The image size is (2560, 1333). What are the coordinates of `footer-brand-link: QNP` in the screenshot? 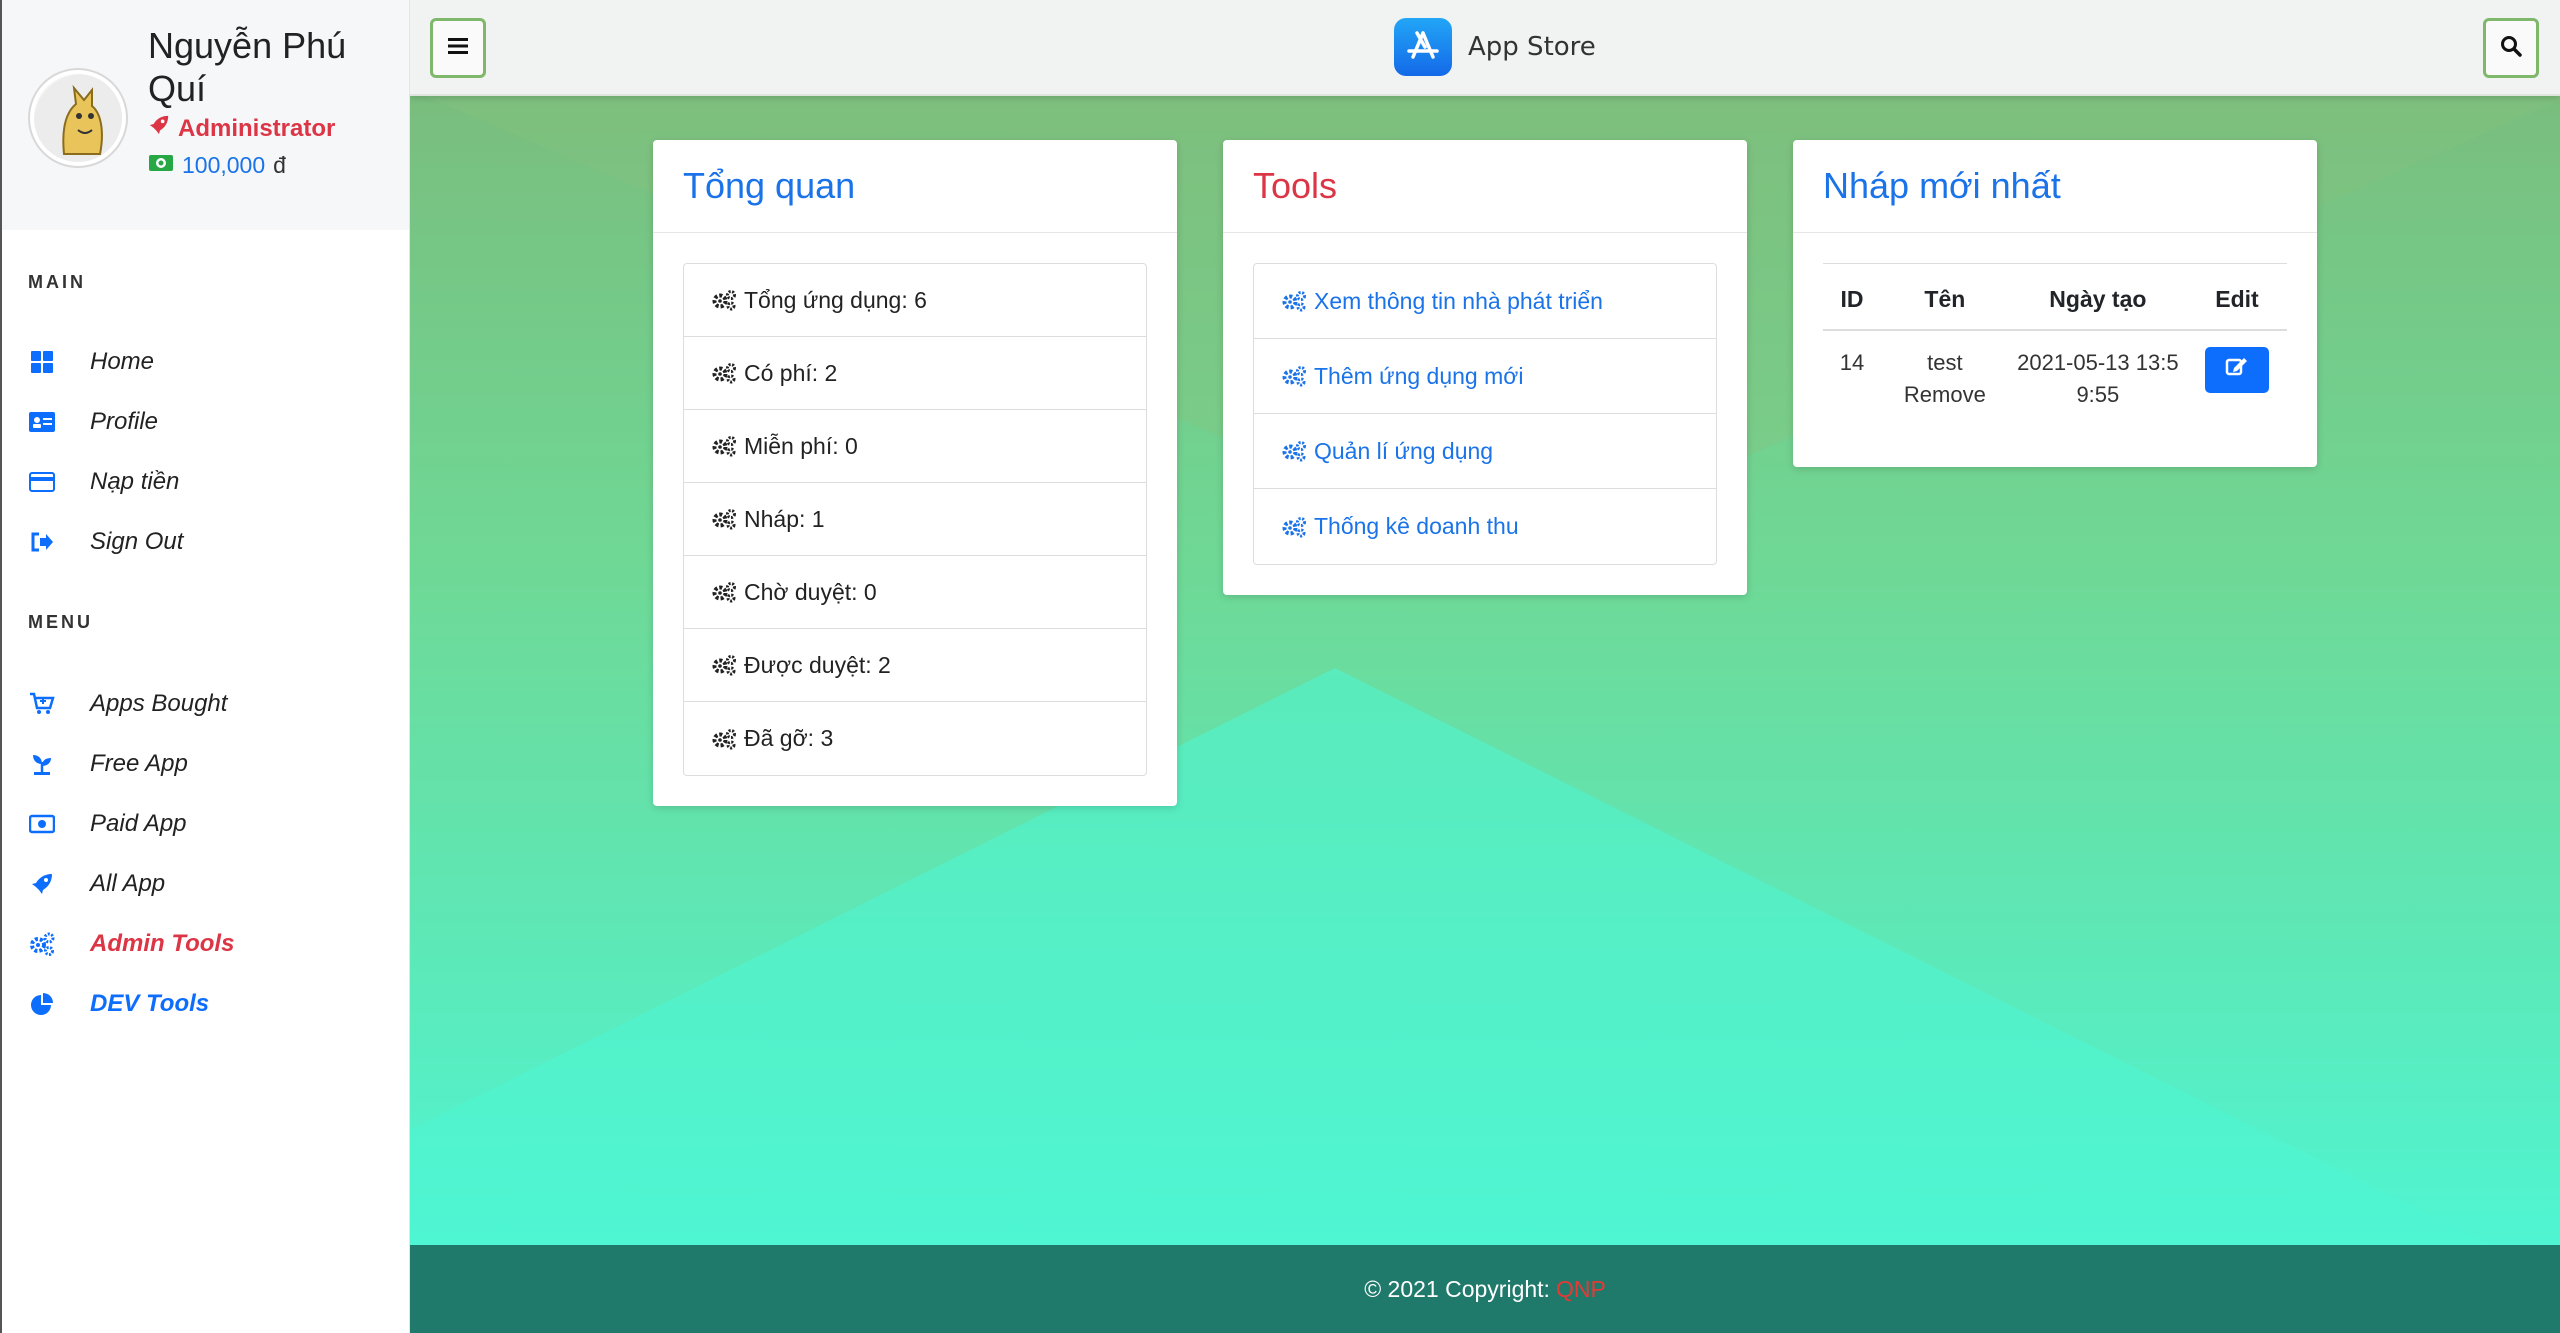 It's located at (1581, 1289).